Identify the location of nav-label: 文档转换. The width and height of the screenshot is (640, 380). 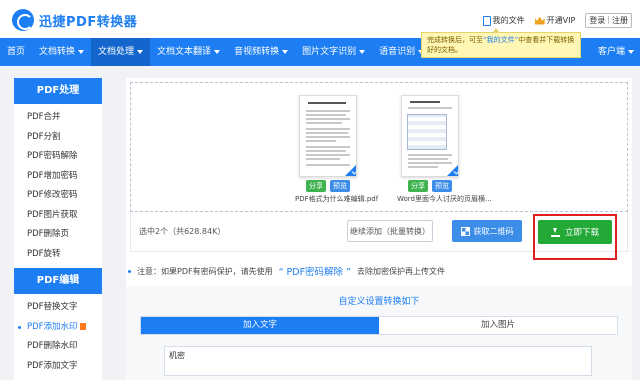
(57, 52).